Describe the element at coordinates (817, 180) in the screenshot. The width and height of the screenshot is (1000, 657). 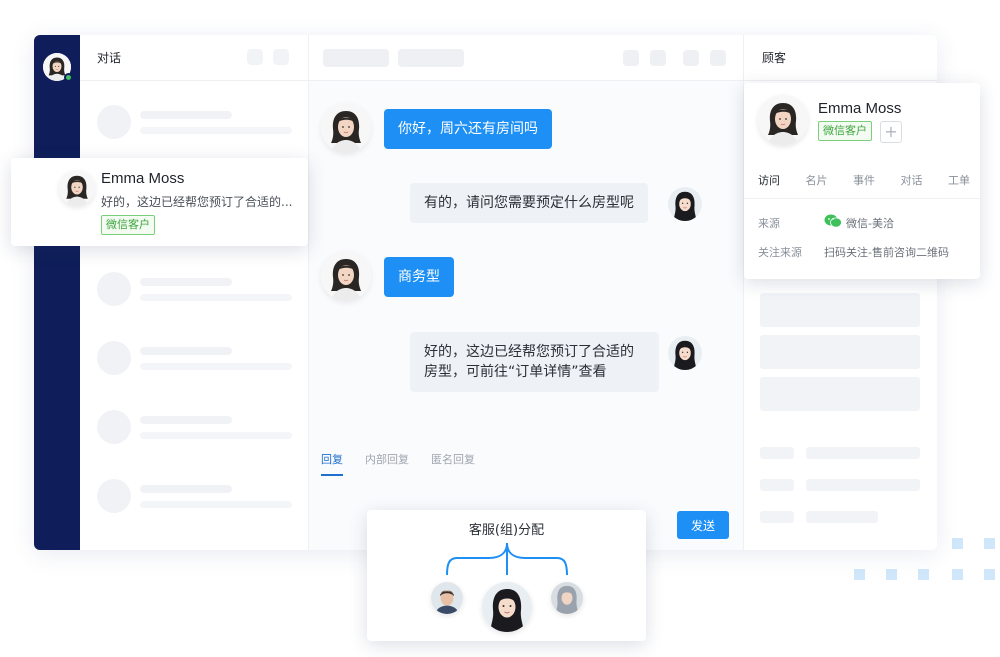
I see `tab-card: 名片` at that location.